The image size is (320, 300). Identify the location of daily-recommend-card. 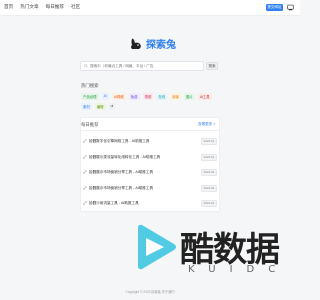
(150, 164).